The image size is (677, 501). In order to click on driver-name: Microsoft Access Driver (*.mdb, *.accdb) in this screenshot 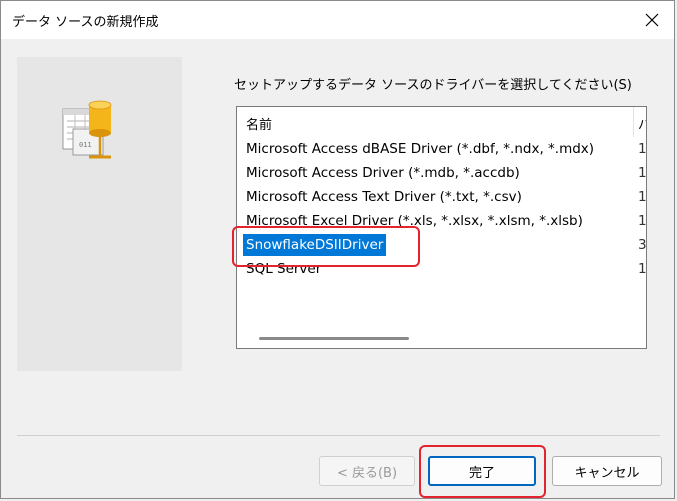, I will do `click(383, 173)`.